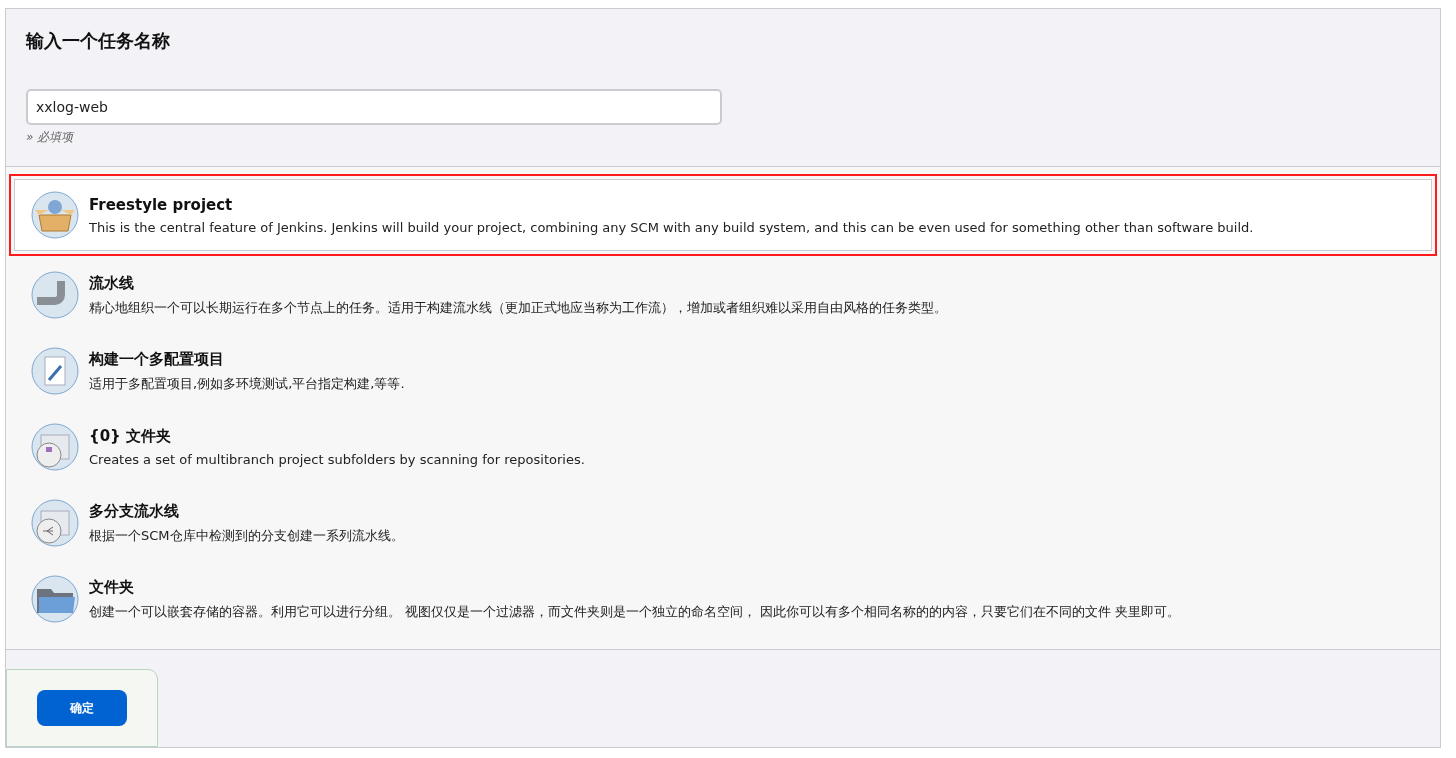 This screenshot has height=758, width=1456. What do you see at coordinates (131, 436) in the screenshot?
I see `option-title: {0} 文件夹` at bounding box center [131, 436].